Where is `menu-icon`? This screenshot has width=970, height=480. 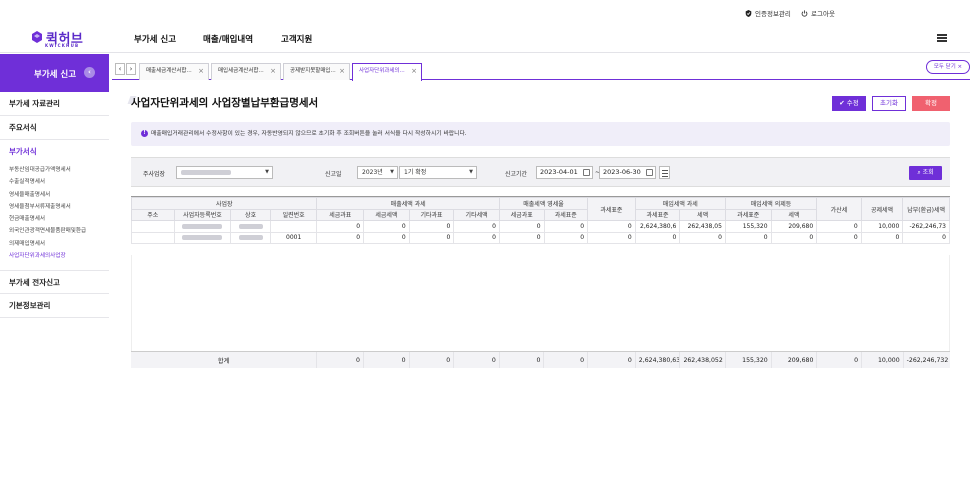
menu-icon is located at coordinates (942, 38).